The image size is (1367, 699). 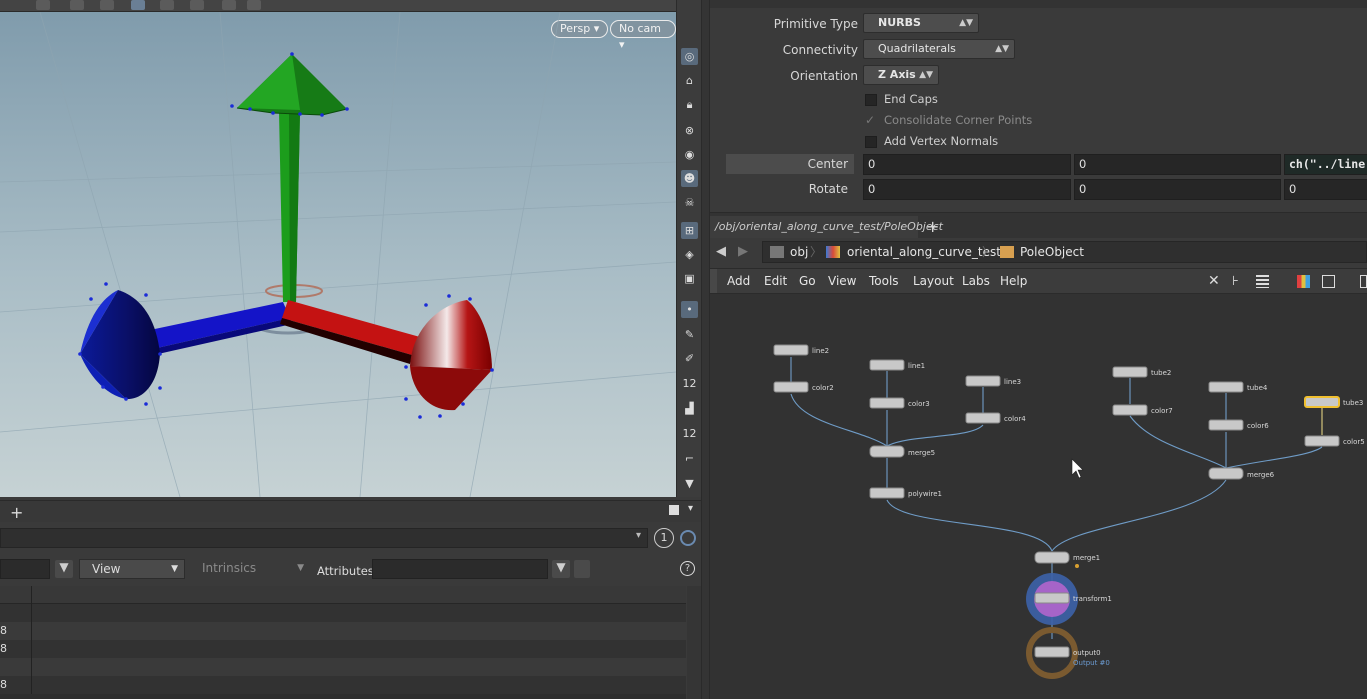 What do you see at coordinates (1303, 281) in the screenshot?
I see `color-palette-icon` at bounding box center [1303, 281].